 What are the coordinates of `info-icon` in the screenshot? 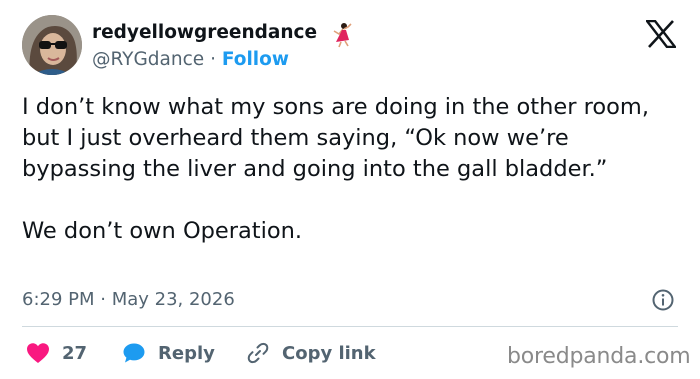 It's located at (663, 300).